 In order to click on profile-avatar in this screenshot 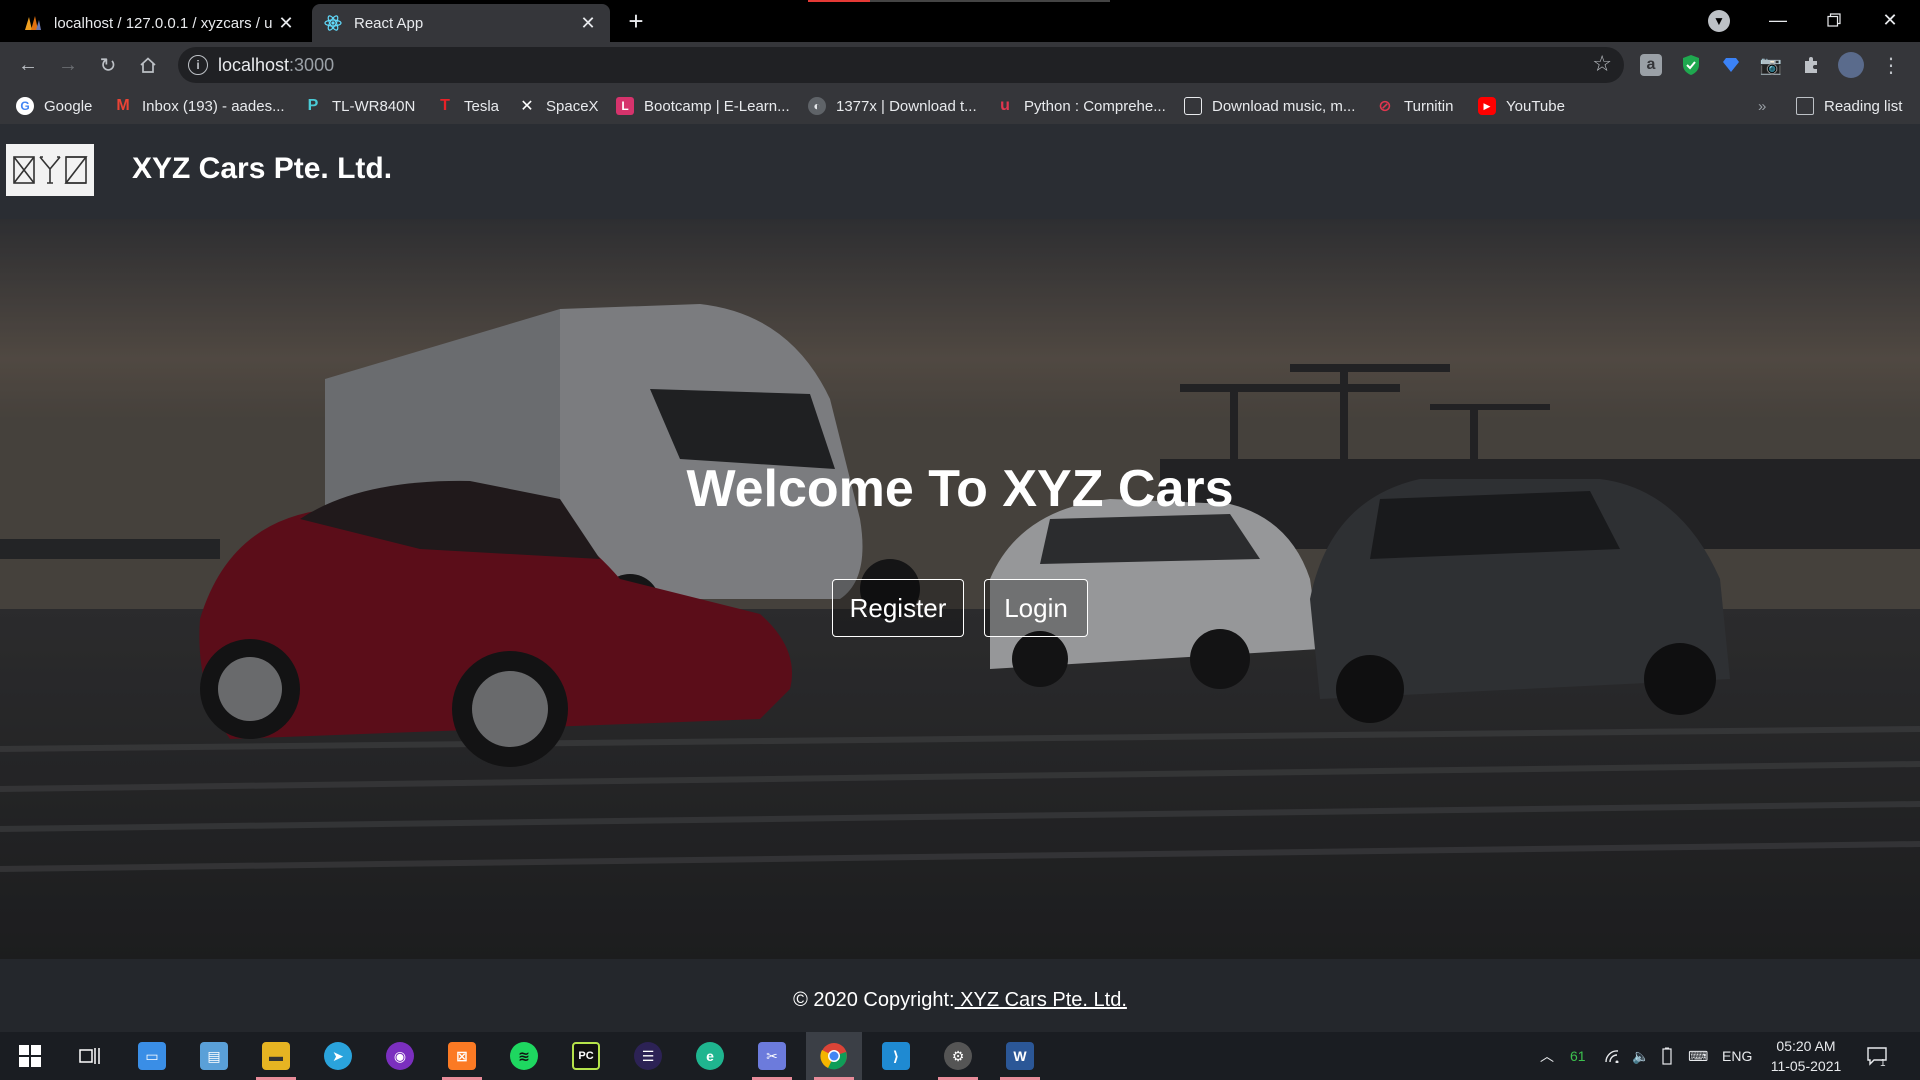, I will do `click(1851, 65)`.